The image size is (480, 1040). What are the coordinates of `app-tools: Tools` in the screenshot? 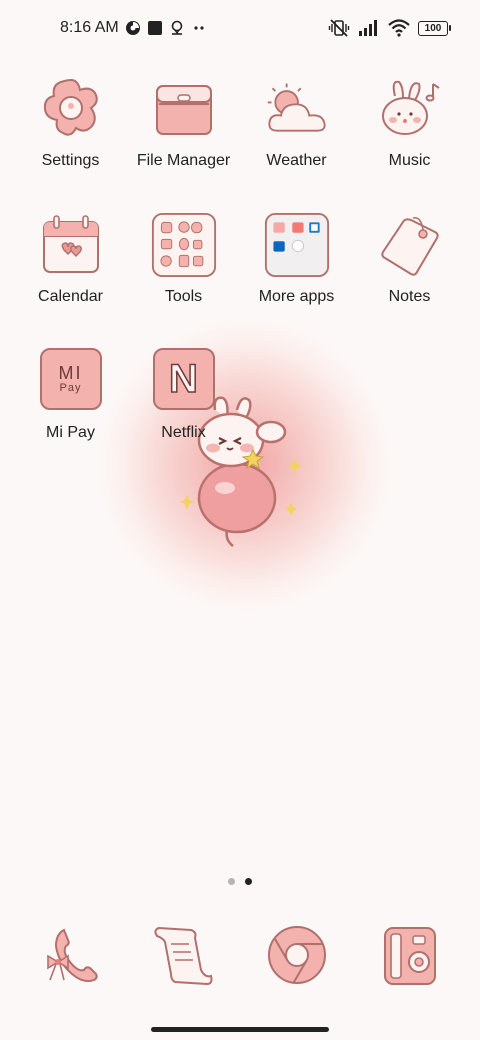 It's located at (183, 264).